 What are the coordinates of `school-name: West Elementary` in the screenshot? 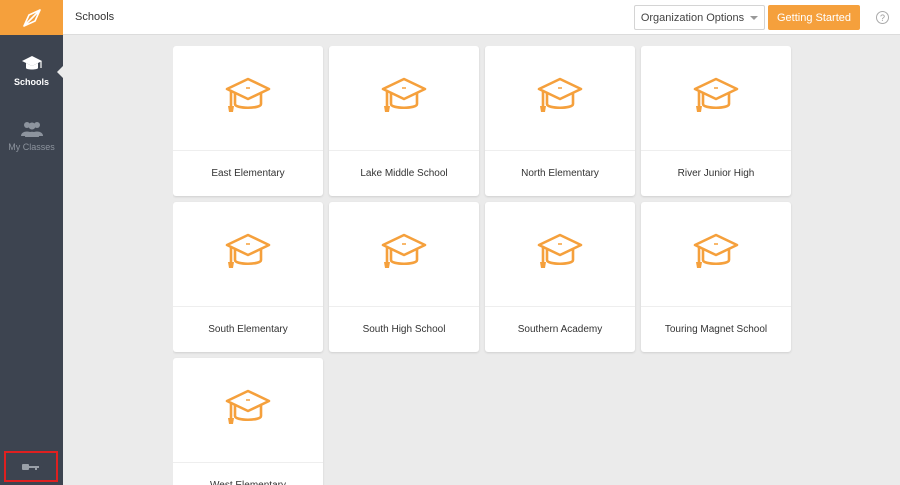 It's located at (248, 482).